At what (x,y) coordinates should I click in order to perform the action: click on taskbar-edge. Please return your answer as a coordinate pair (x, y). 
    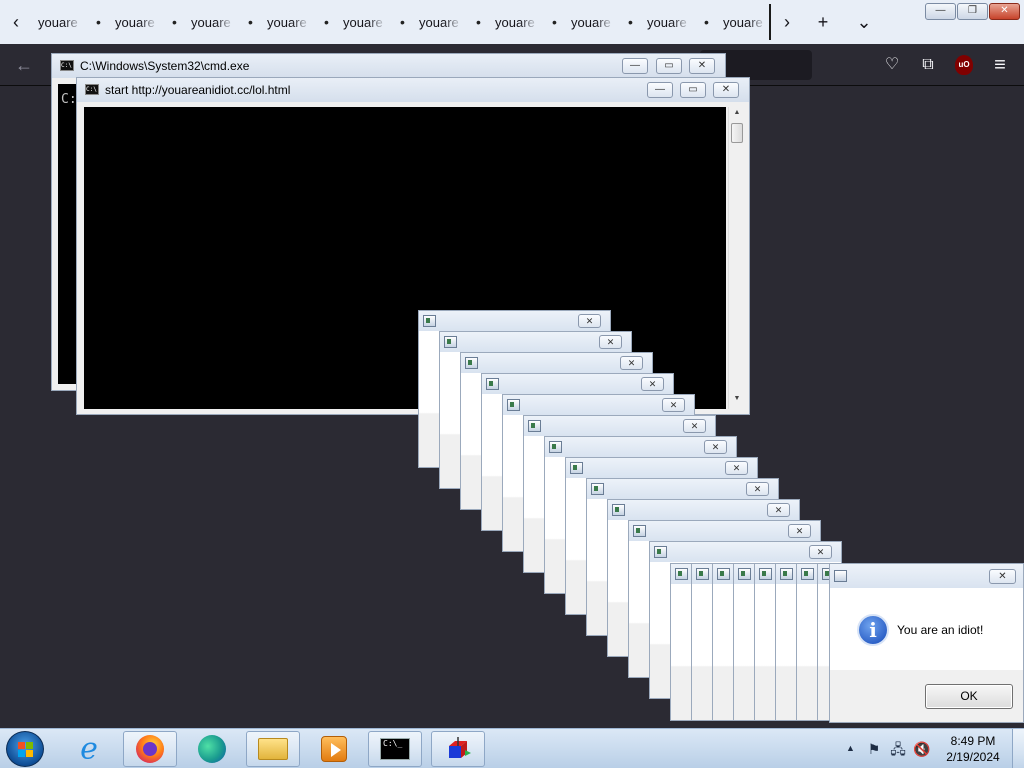
    Looking at the image, I should click on (212, 749).